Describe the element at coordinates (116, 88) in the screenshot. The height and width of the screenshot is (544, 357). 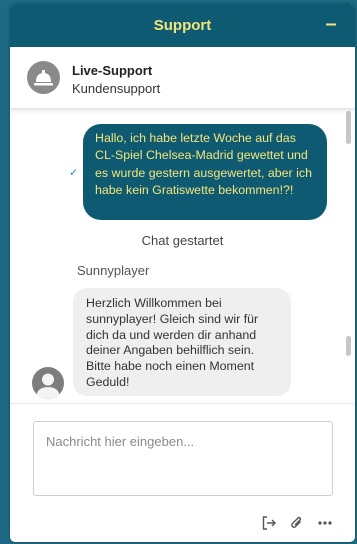
I see `agent-department: Kundensupport` at that location.